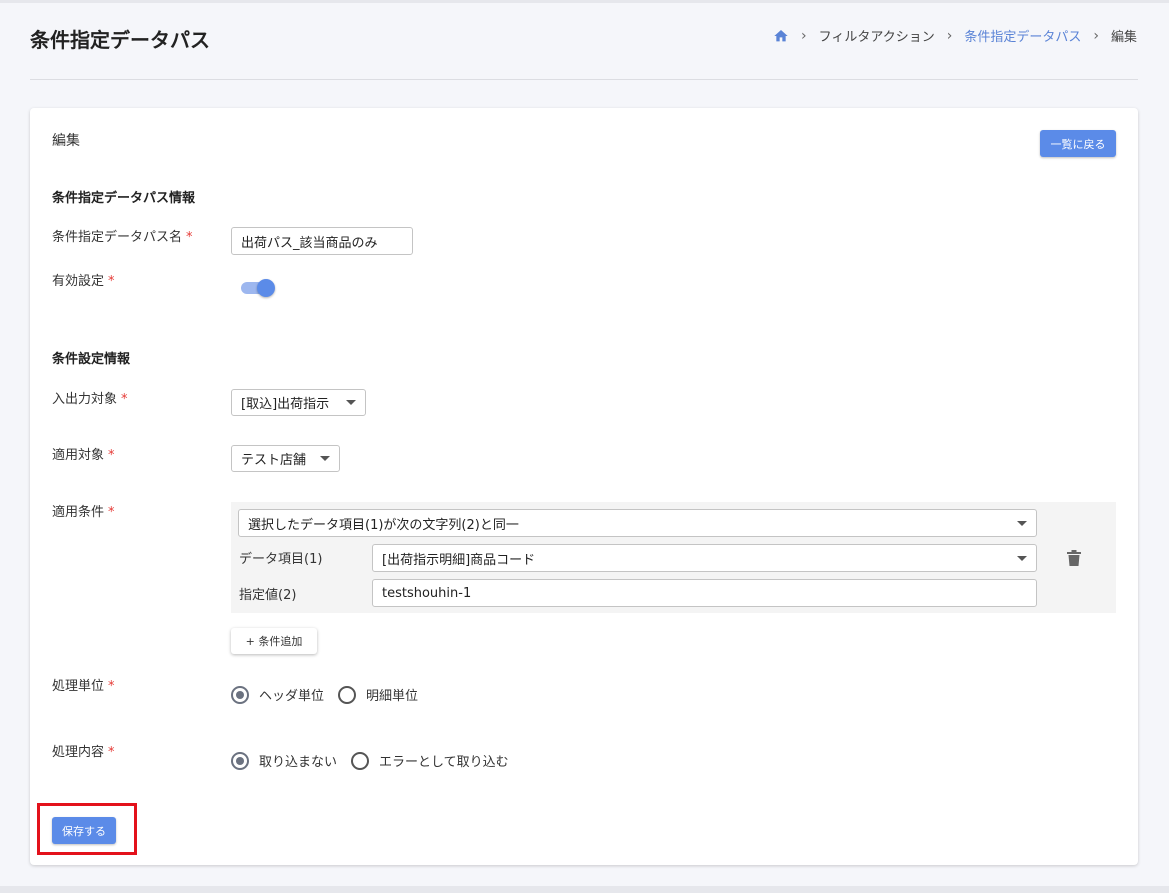 The image size is (1169, 893). Describe the element at coordinates (584, 889) in the screenshot. I see `bottom-border` at that location.